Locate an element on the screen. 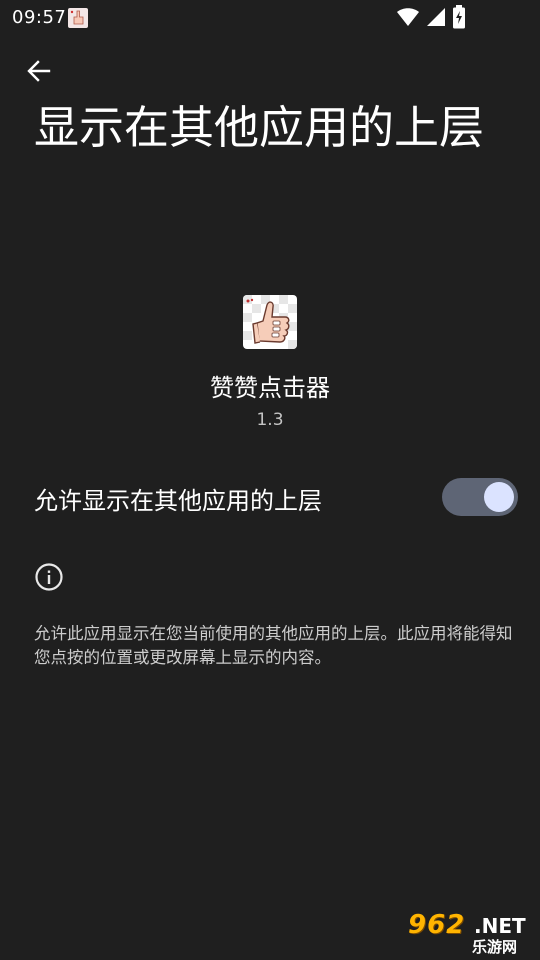  status-bar: 09:57 is located at coordinates (270, 18).